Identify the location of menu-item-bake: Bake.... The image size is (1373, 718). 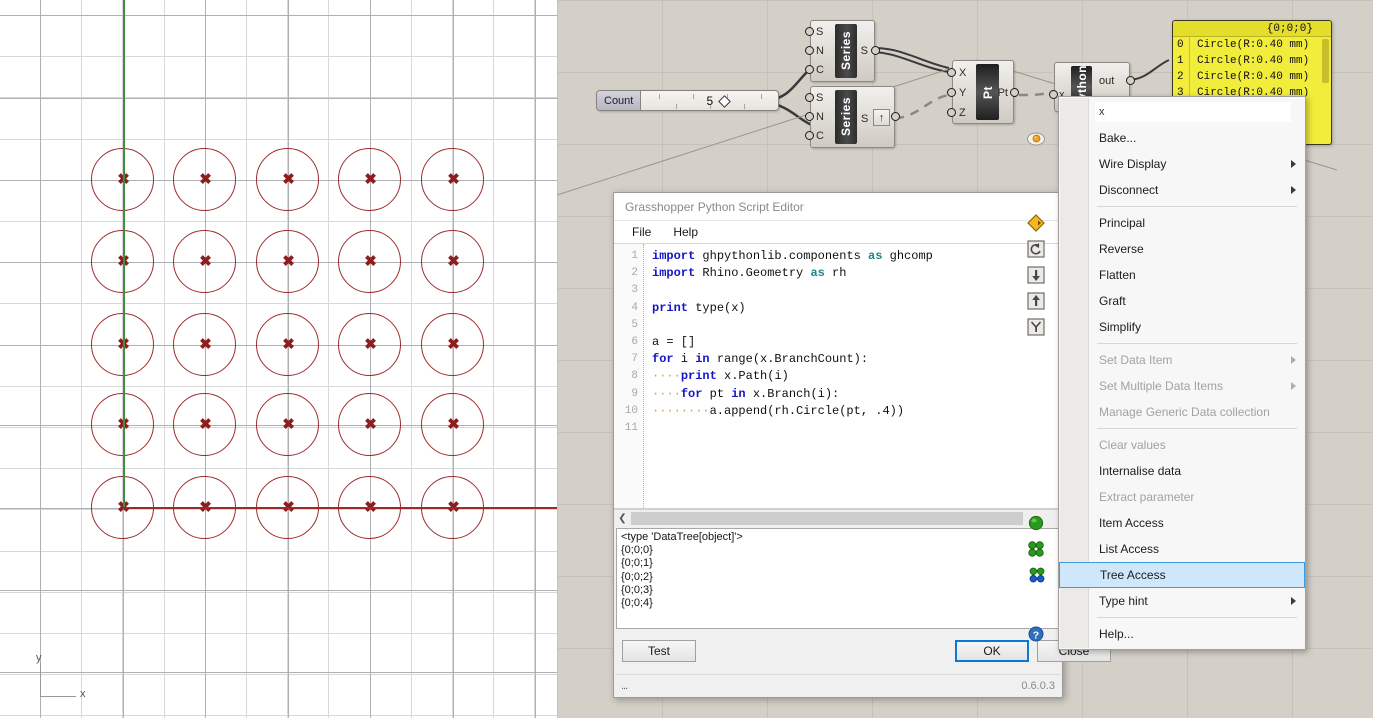
(1166, 138).